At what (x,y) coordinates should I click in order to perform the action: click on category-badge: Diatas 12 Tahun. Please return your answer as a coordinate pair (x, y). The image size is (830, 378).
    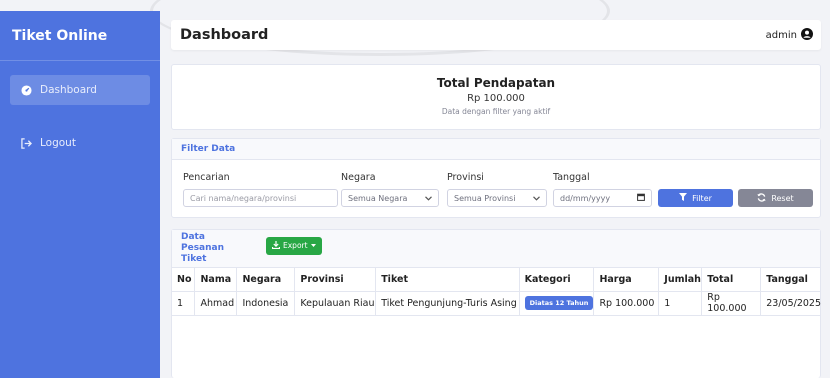
    Looking at the image, I should click on (559, 303).